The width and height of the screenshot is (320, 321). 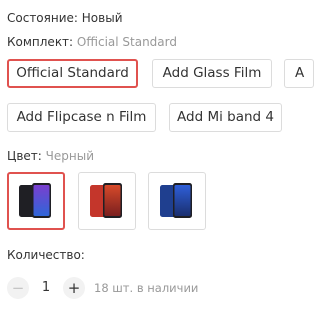 I want to click on phone-black-image, so click(x=35, y=200).